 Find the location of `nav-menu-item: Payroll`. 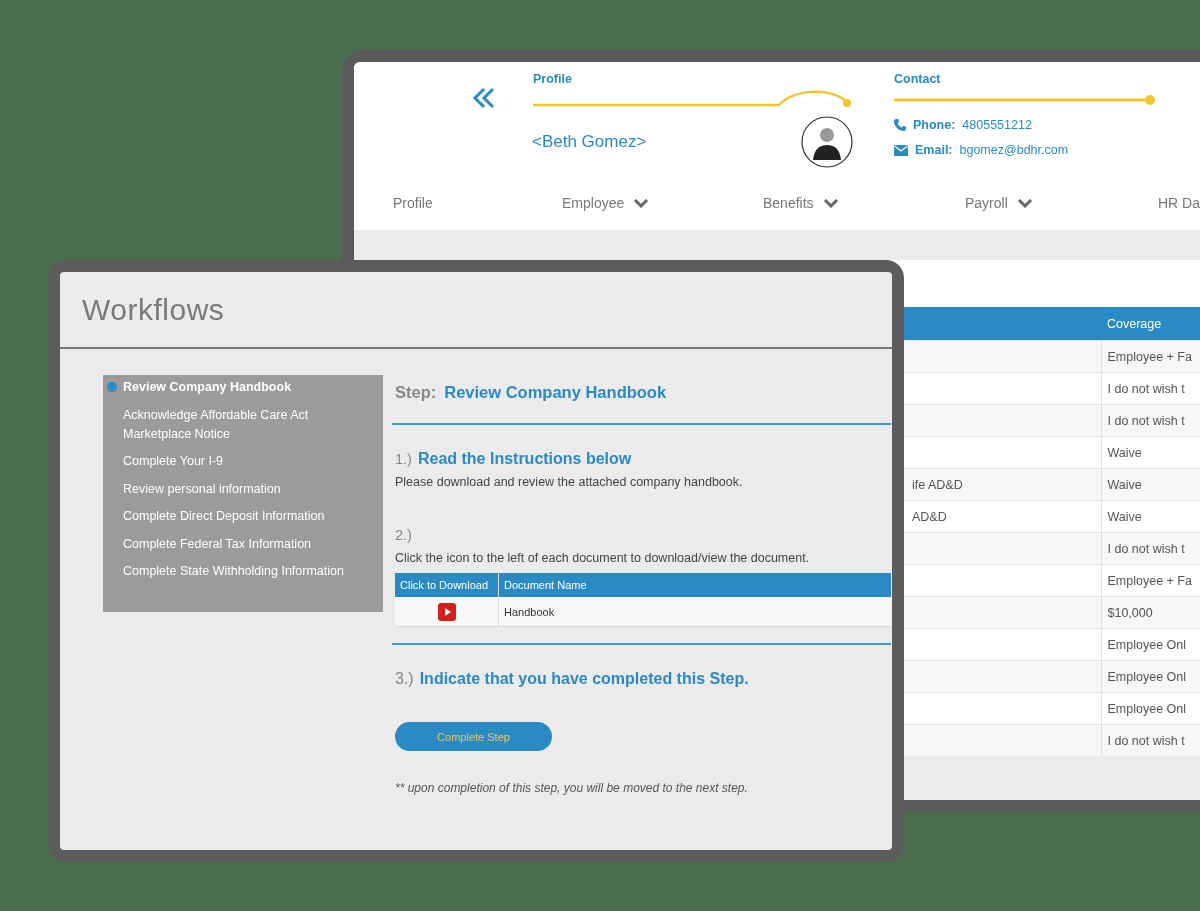

nav-menu-item: Payroll is located at coordinates (999, 203).